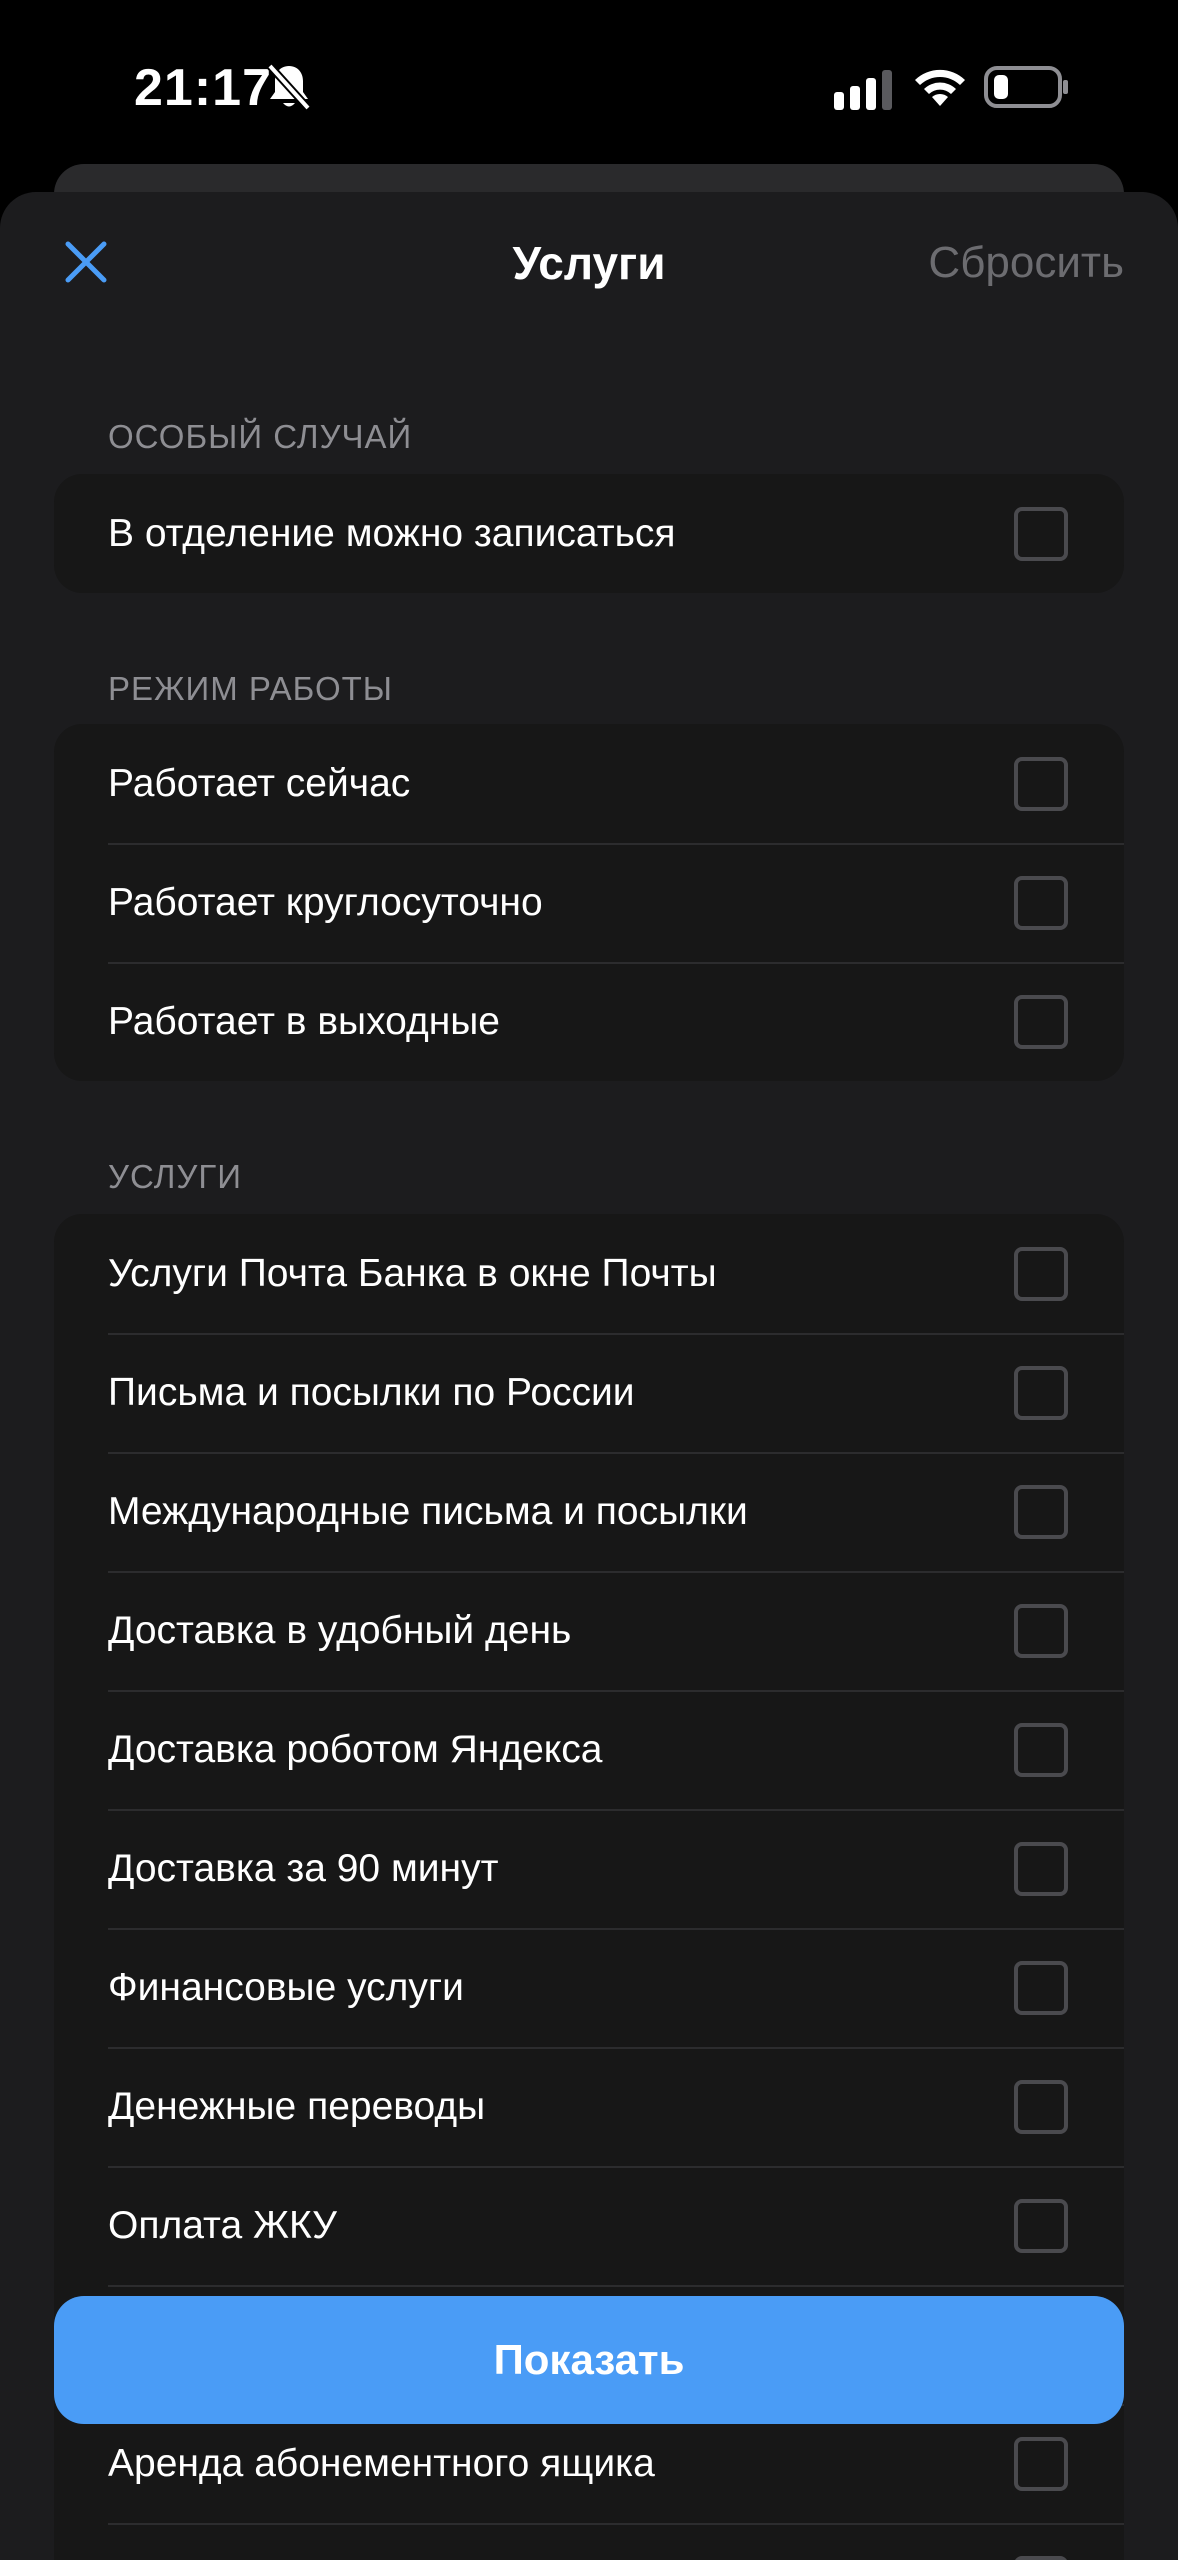 The width and height of the screenshot is (1178, 2560). I want to click on filter-row-label: Денежные переводы, so click(297, 2106).